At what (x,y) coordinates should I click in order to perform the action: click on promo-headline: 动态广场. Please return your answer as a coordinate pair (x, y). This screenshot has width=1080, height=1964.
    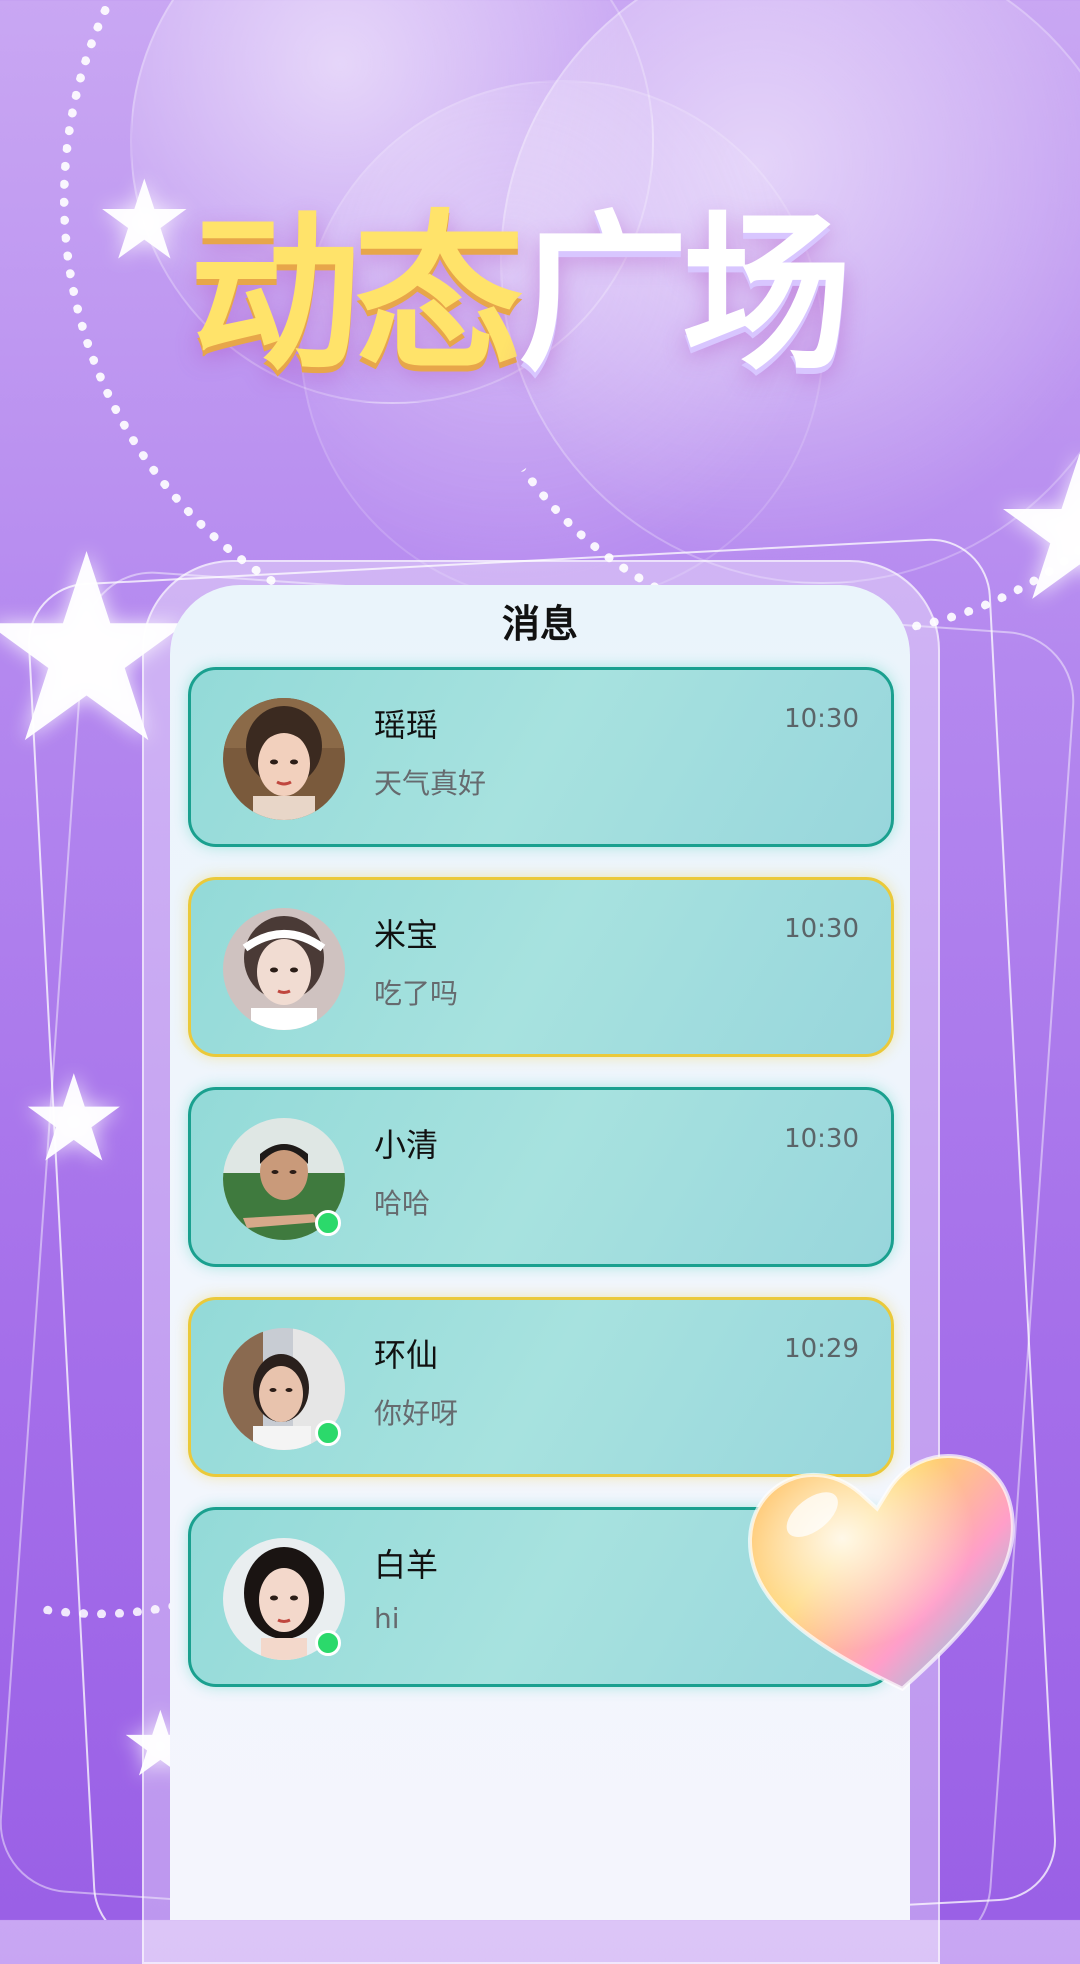
    Looking at the image, I should click on (521, 295).